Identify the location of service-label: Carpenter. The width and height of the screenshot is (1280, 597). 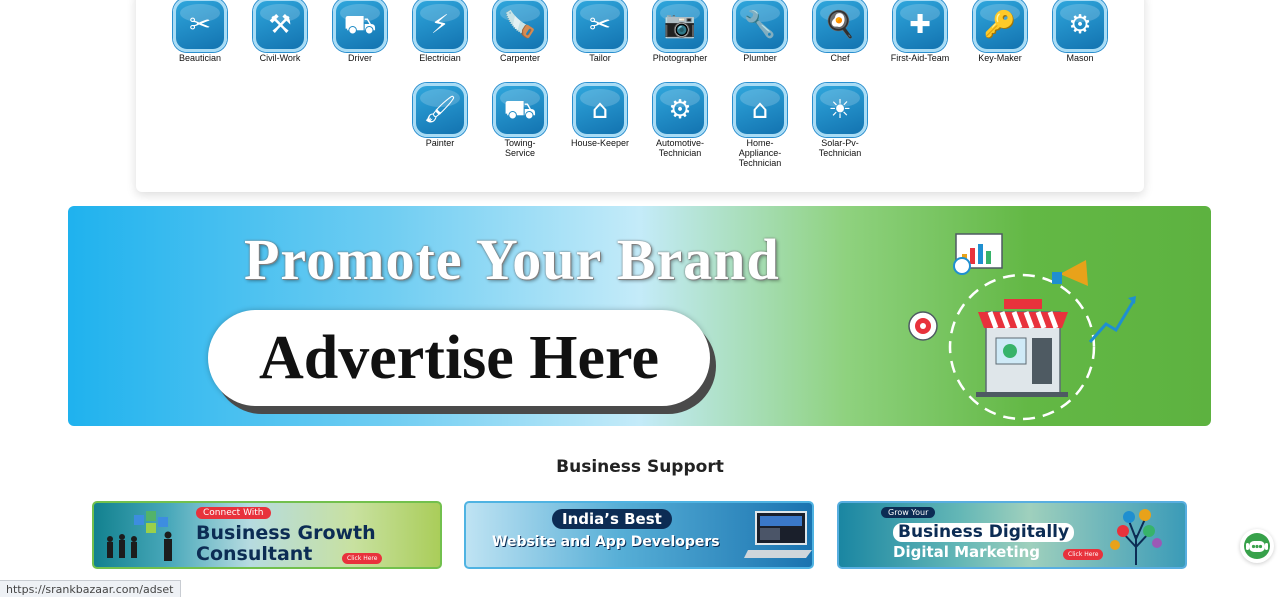
(520, 58).